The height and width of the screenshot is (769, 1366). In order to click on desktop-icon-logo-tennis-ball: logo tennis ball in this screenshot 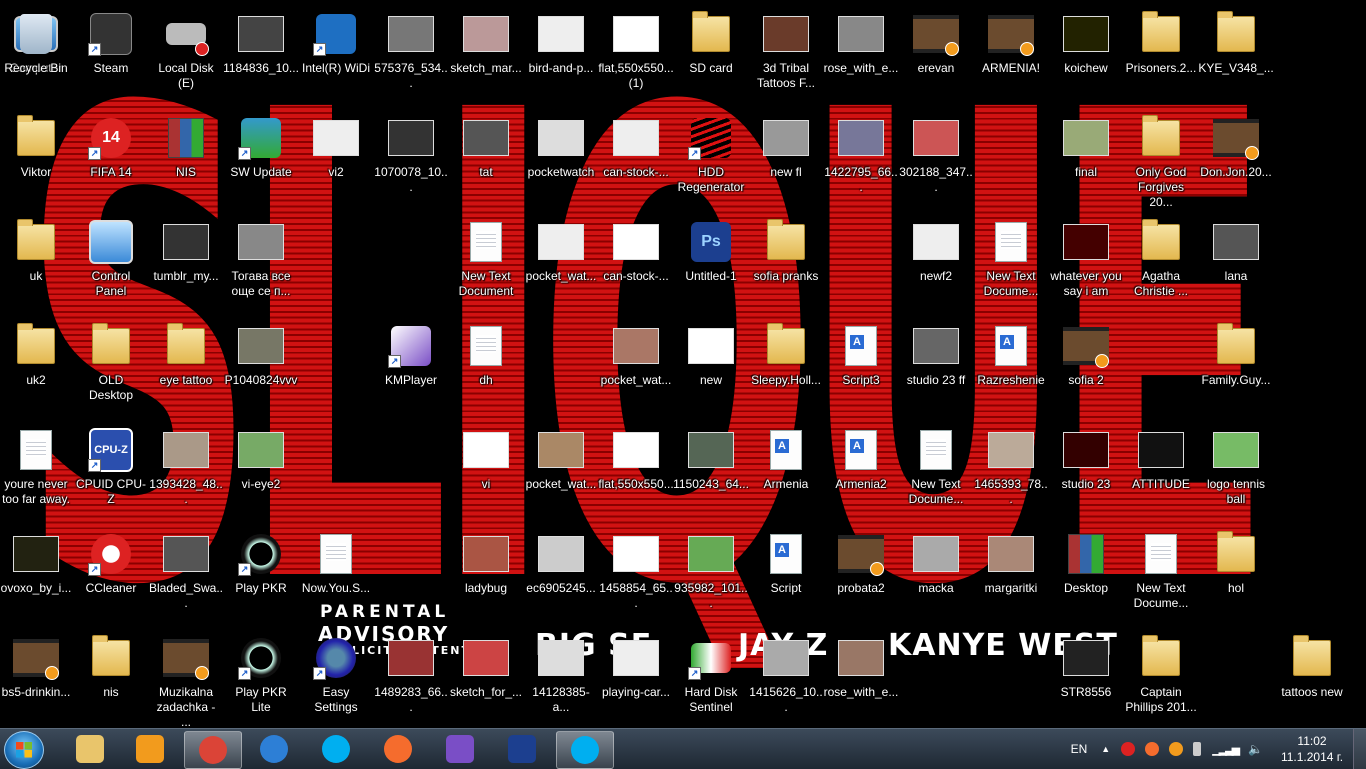, I will do `click(1236, 472)`.